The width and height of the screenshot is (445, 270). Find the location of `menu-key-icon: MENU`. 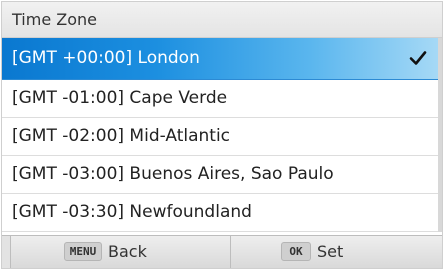

menu-key-icon: MENU is located at coordinates (83, 251).